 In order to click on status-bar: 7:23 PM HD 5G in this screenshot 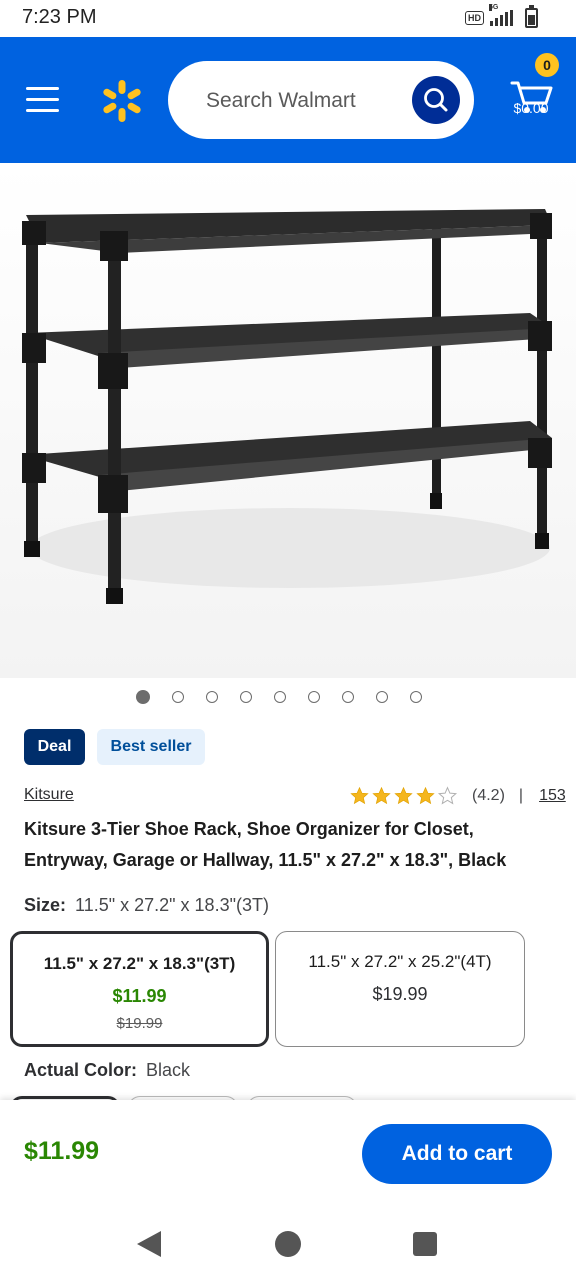, I will do `click(288, 18)`.